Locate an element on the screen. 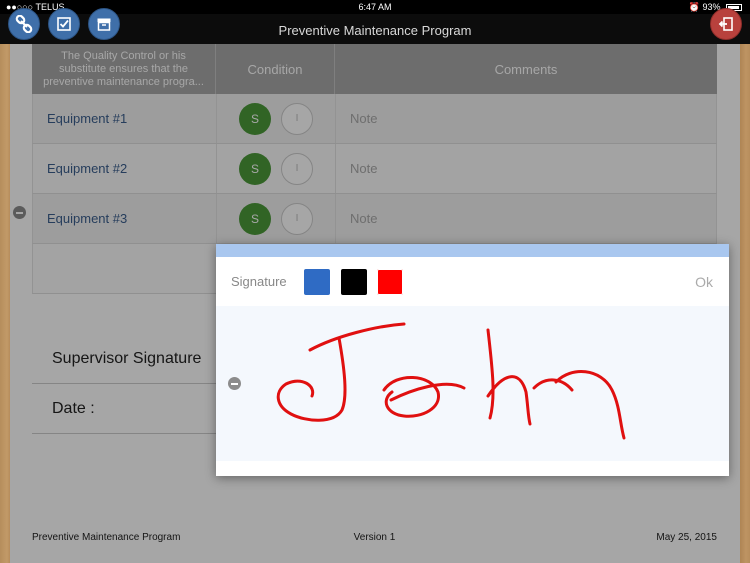  footer-date: May 25, 2015 is located at coordinates (686, 537).